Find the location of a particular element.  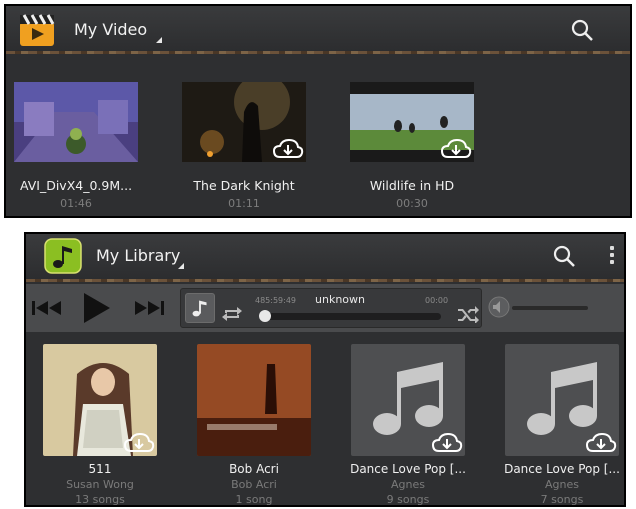

now-playing-button is located at coordinates (200, 308).